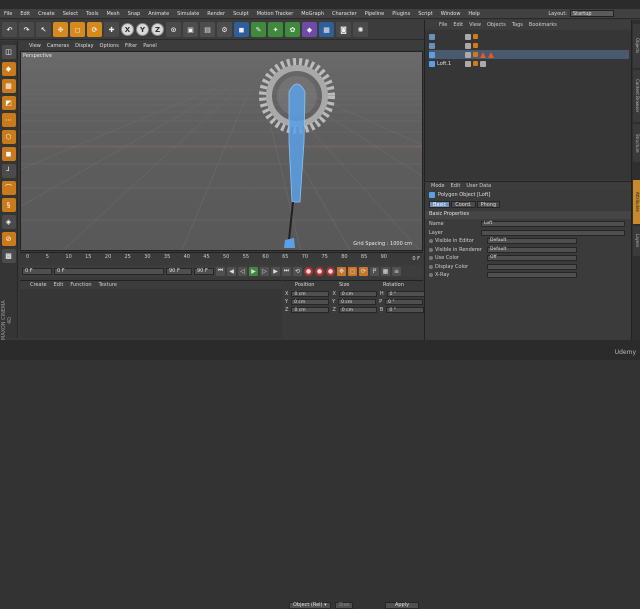 Image resolution: width=640 pixels, height=609 pixels. Describe the element at coordinates (8, 256) in the screenshot. I see `lock-workplane-icon: ▩` at that location.